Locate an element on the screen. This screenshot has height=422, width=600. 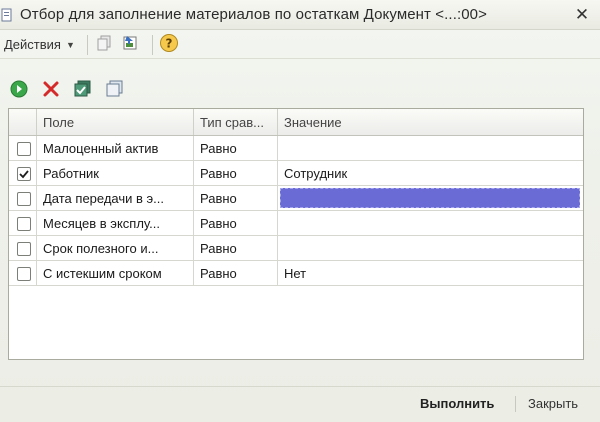
header-check-column is located at coordinates (23, 122).